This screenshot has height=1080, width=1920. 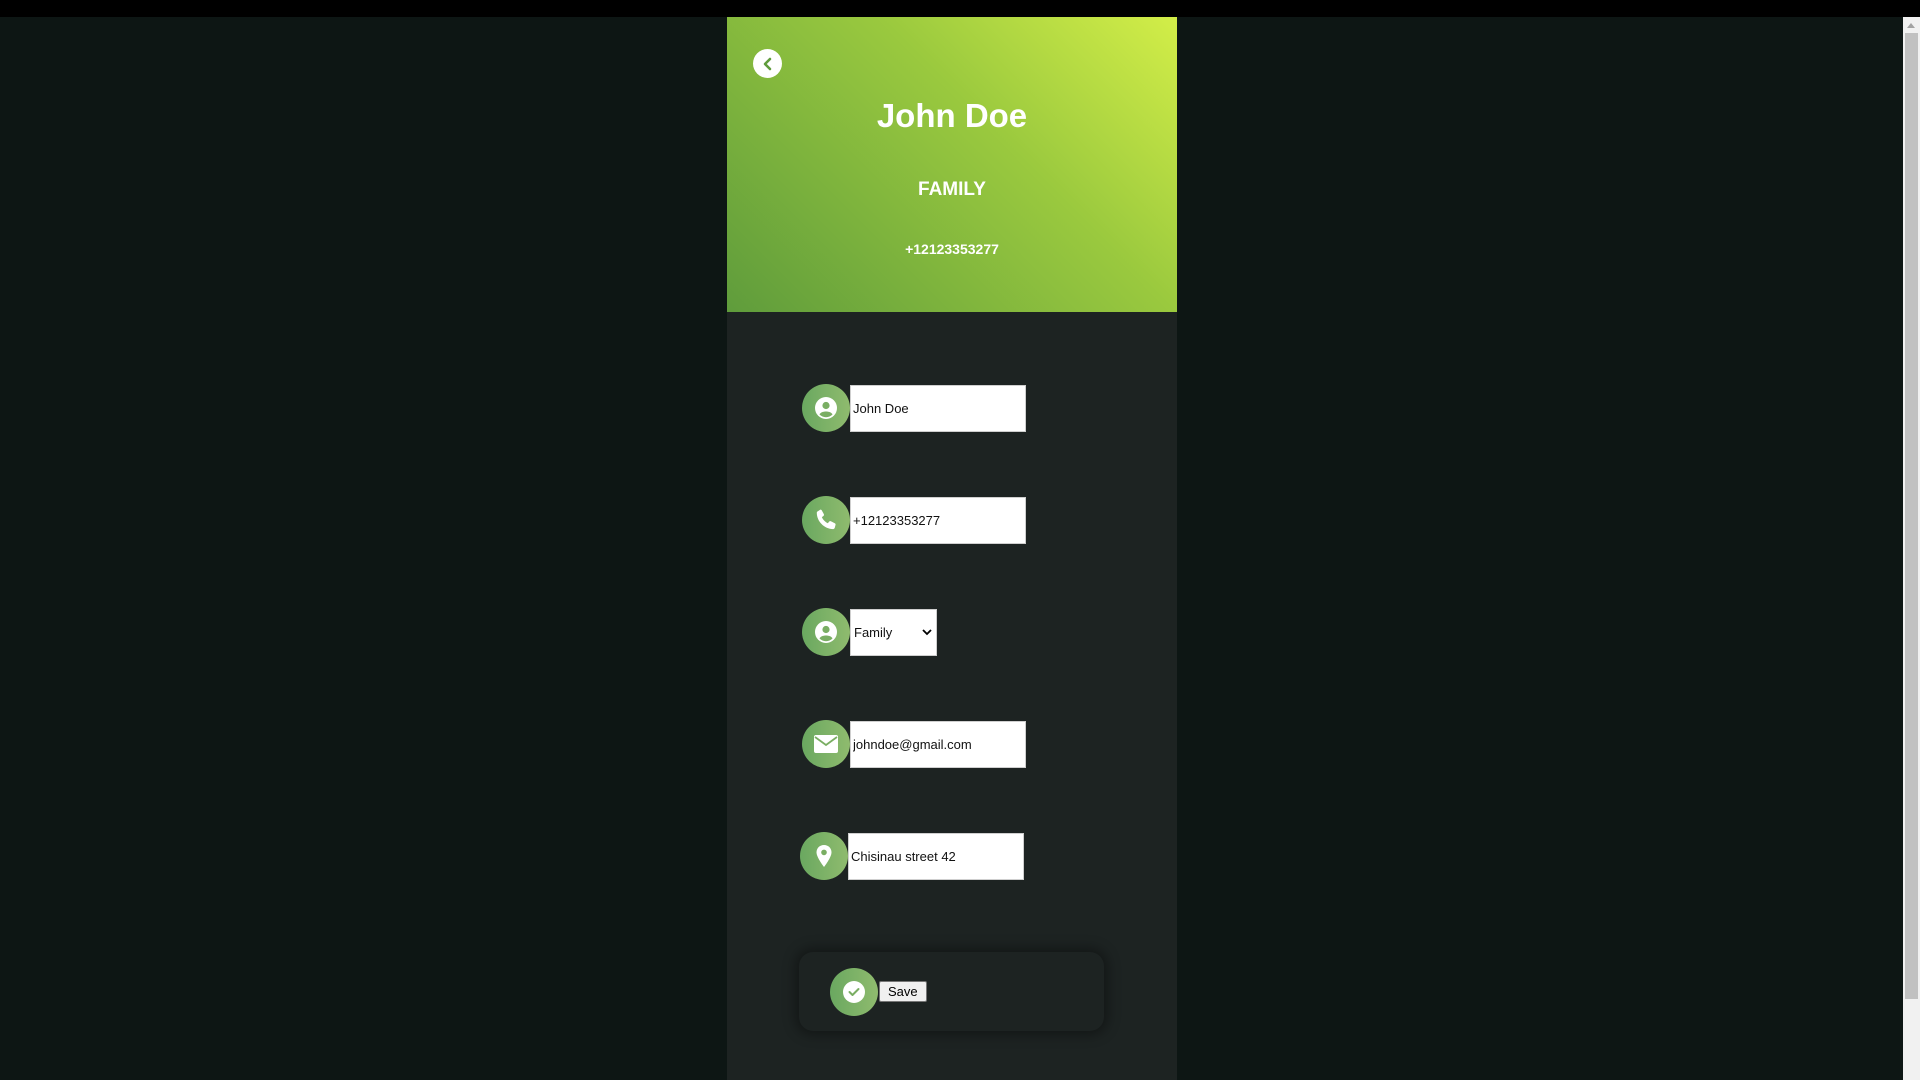 I want to click on phone-input, so click(x=938, y=520).